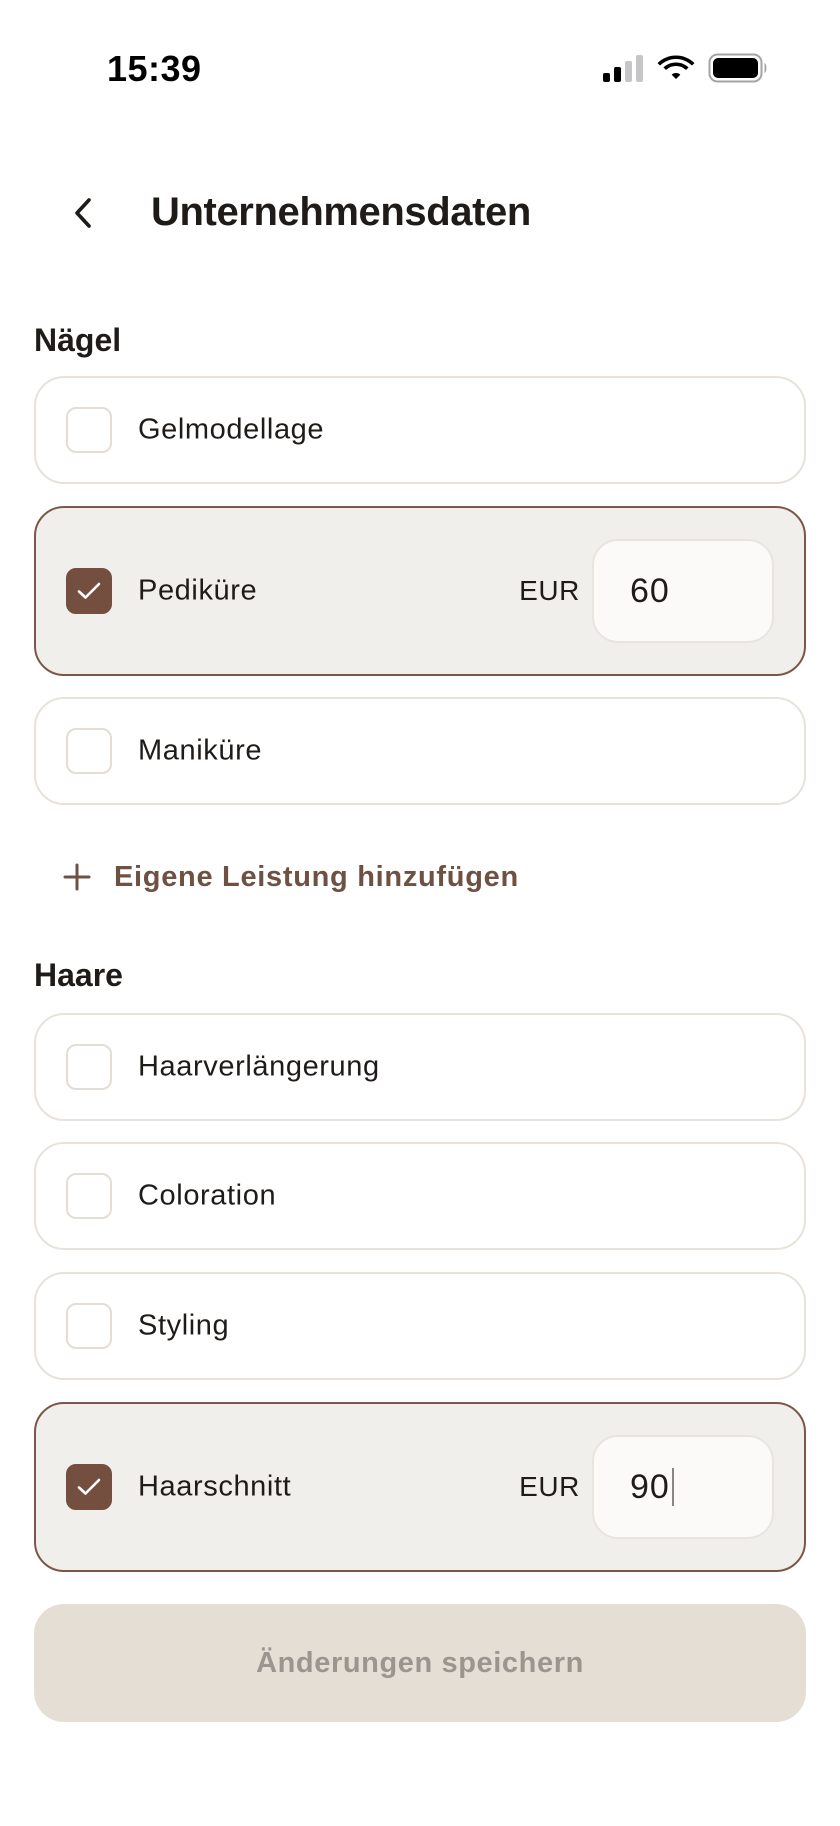  I want to click on back-button, so click(84, 213).